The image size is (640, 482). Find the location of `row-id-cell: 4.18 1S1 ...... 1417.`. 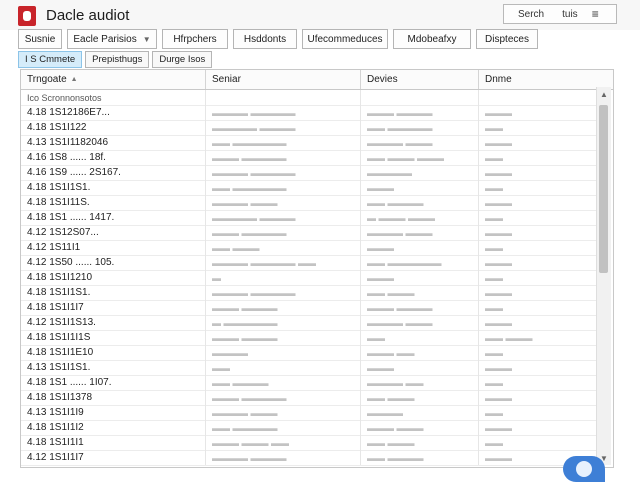

row-id-cell: 4.18 1S1 ...... 1417. is located at coordinates (113, 217).